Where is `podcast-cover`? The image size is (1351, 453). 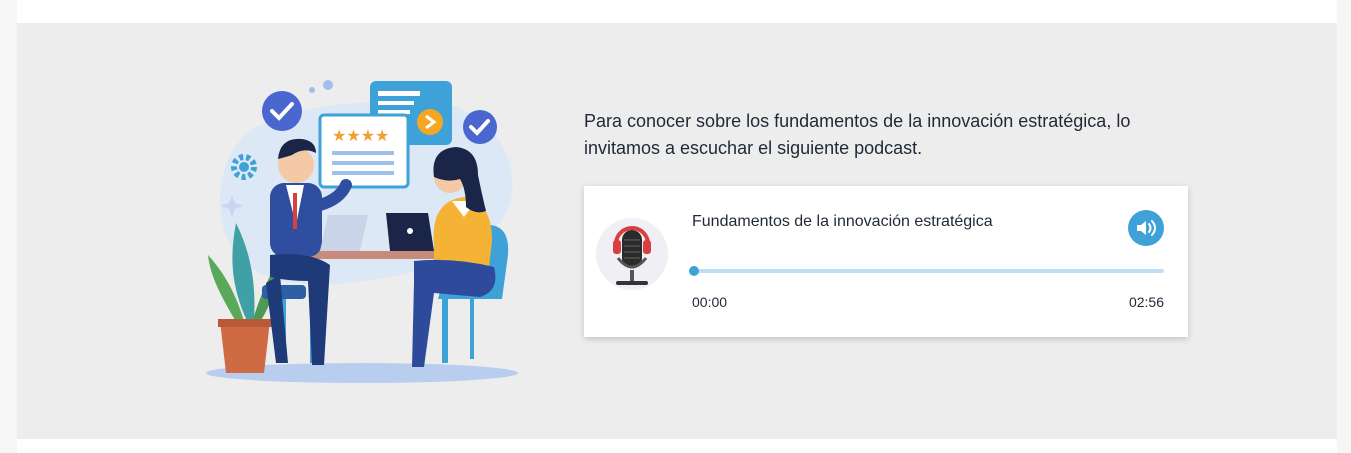
podcast-cover is located at coordinates (632, 254).